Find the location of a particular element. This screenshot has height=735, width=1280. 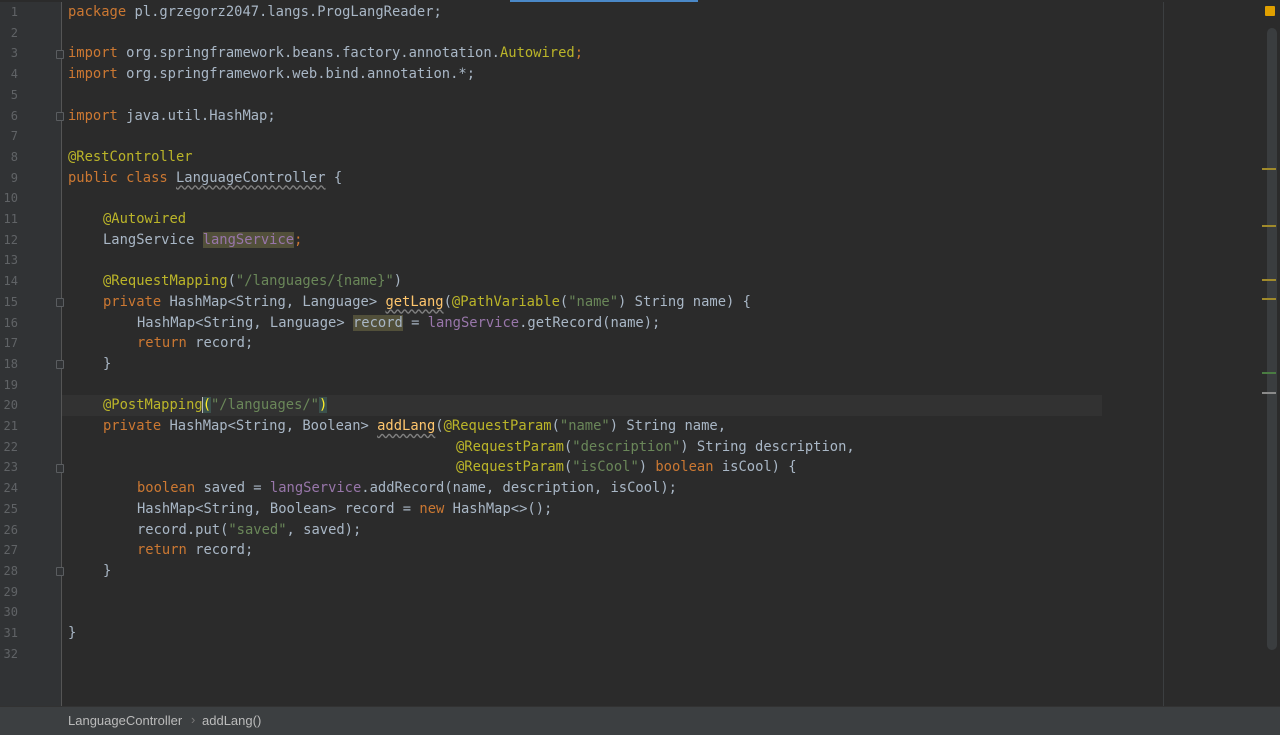

code-line-6: import java.util.HashMap; is located at coordinates (172, 116).